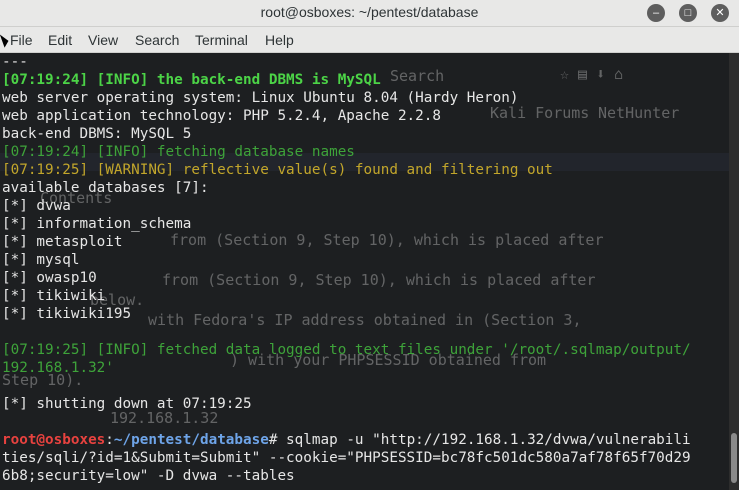 Image resolution: width=739 pixels, height=490 pixels. Describe the element at coordinates (41, 260) in the screenshot. I see `terminal-line: [*] mysql` at that location.